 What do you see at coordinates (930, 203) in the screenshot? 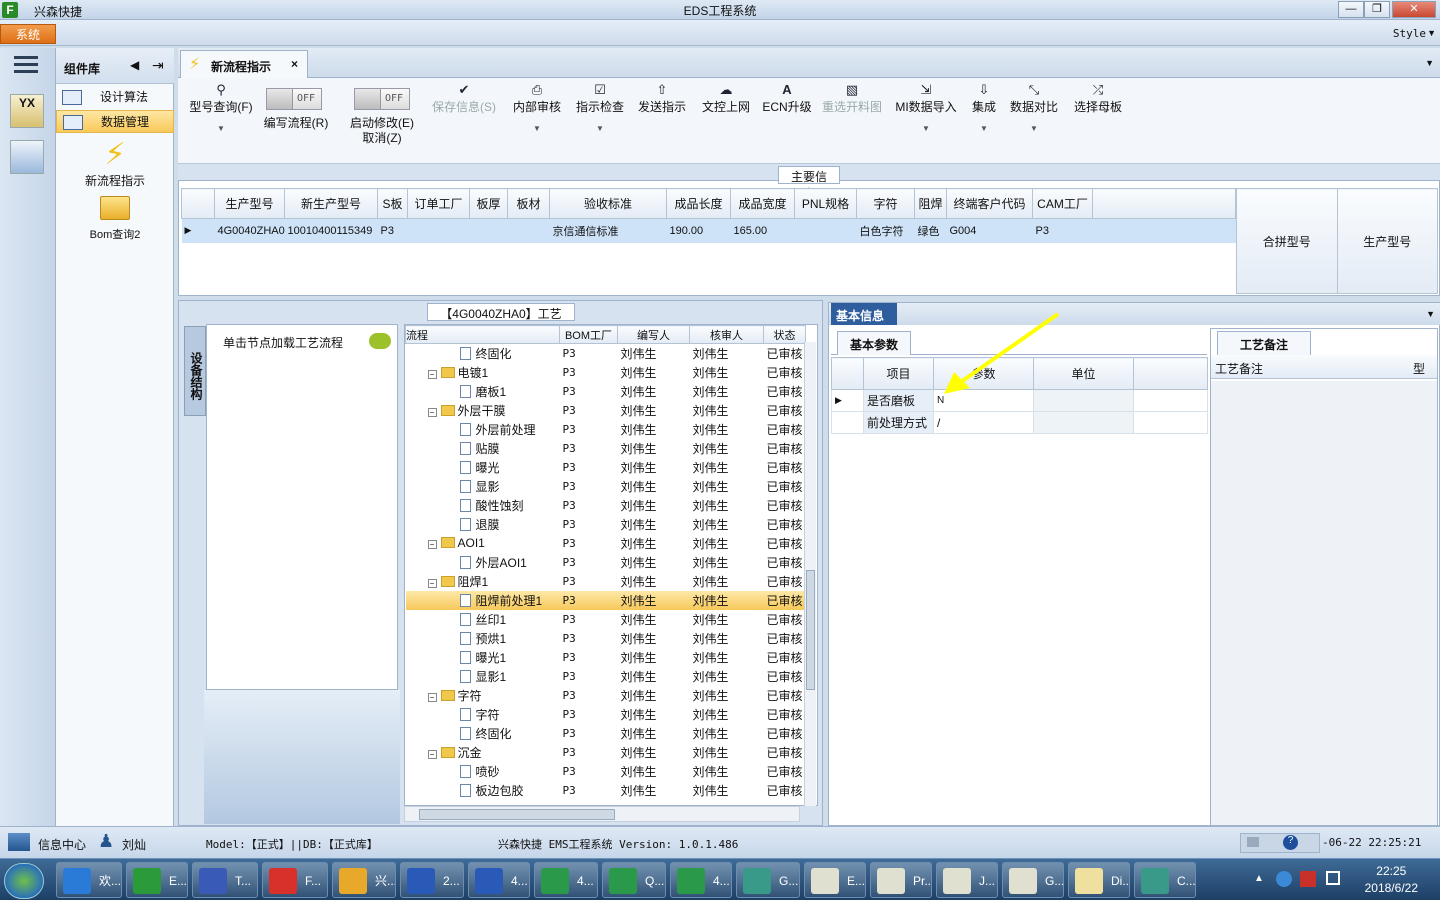
I see `column-header: 阻焊` at bounding box center [930, 203].